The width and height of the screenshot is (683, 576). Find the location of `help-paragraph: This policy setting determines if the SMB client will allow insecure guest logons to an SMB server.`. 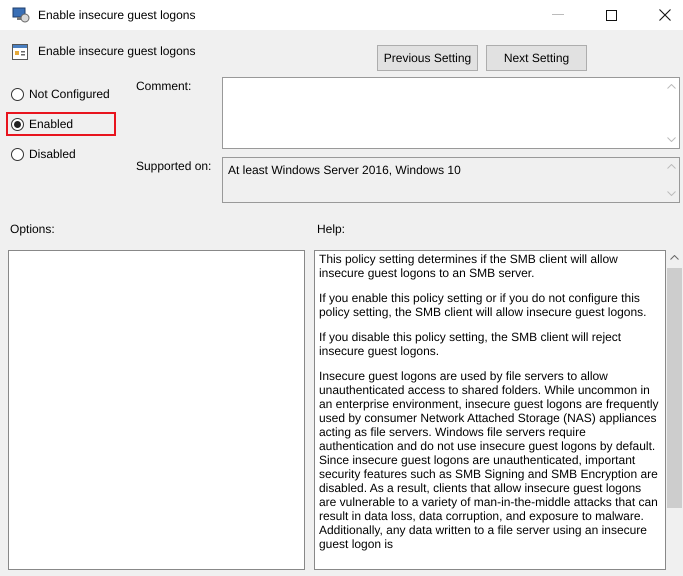

help-paragraph: This policy setting determines if the SMB client will allow insecure guest logons to an SMB server. is located at coordinates (469, 266).